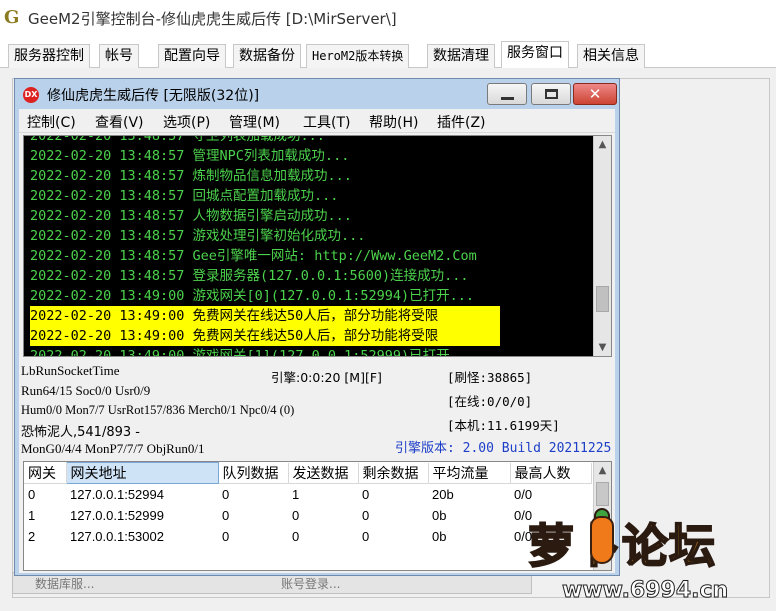 This screenshot has height=611, width=776. What do you see at coordinates (267, 56) in the screenshot?
I see `tab-data-backup: 数据备份` at bounding box center [267, 56].